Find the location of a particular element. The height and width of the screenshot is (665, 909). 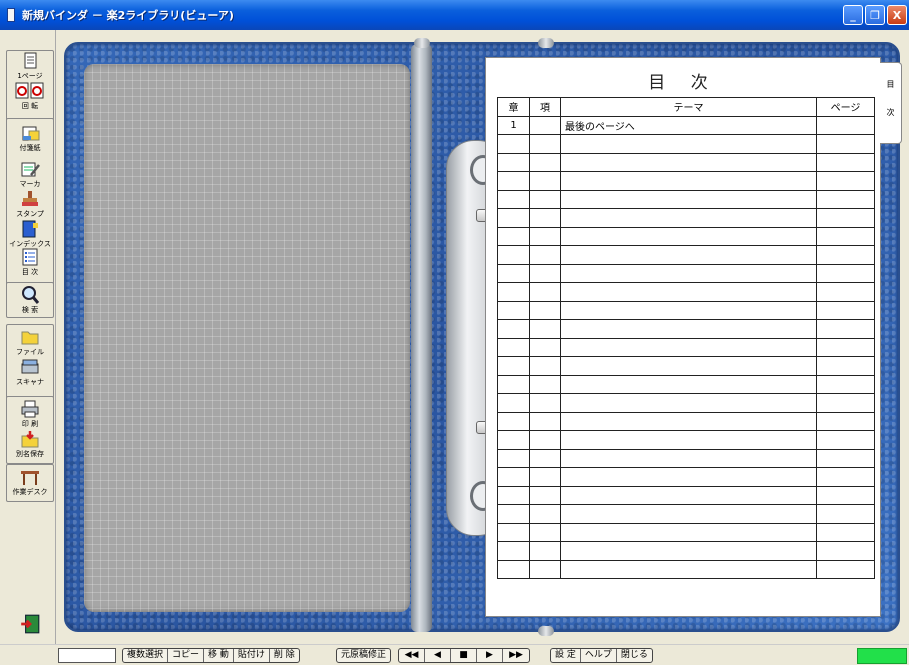

index-button: インデックス is located at coordinates (30, 234).